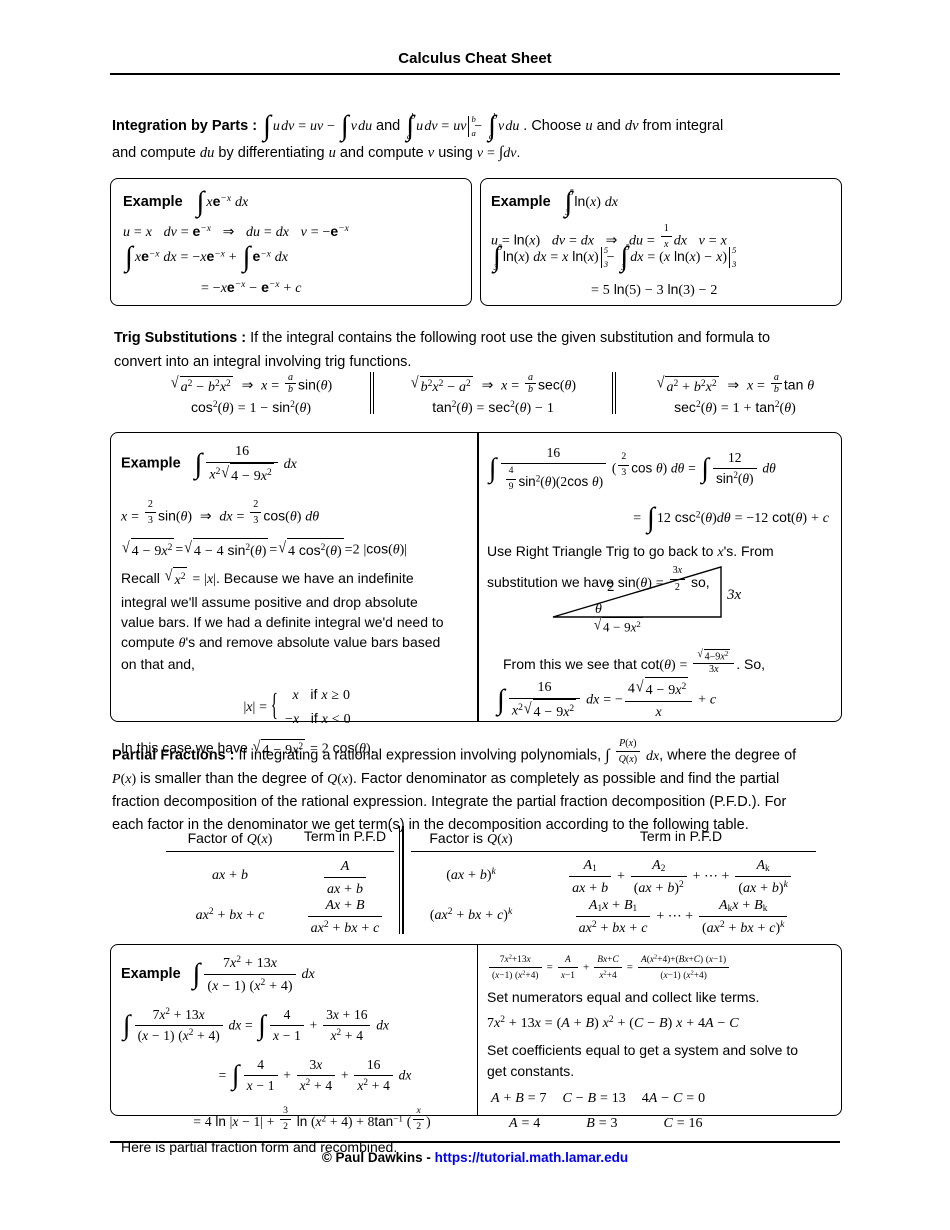 Image resolution: width=950 pixels, height=1230 pixels. What do you see at coordinates (207, 153) in the screenshot?
I see `ibp-var-du: du` at bounding box center [207, 153].